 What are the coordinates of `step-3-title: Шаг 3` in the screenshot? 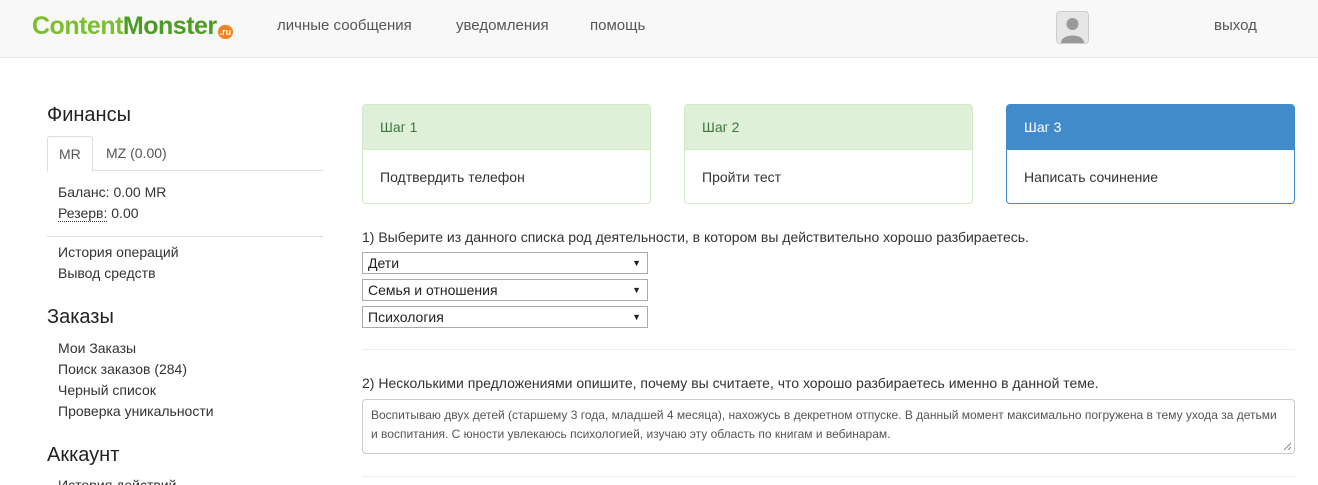 It's located at (1150, 127).